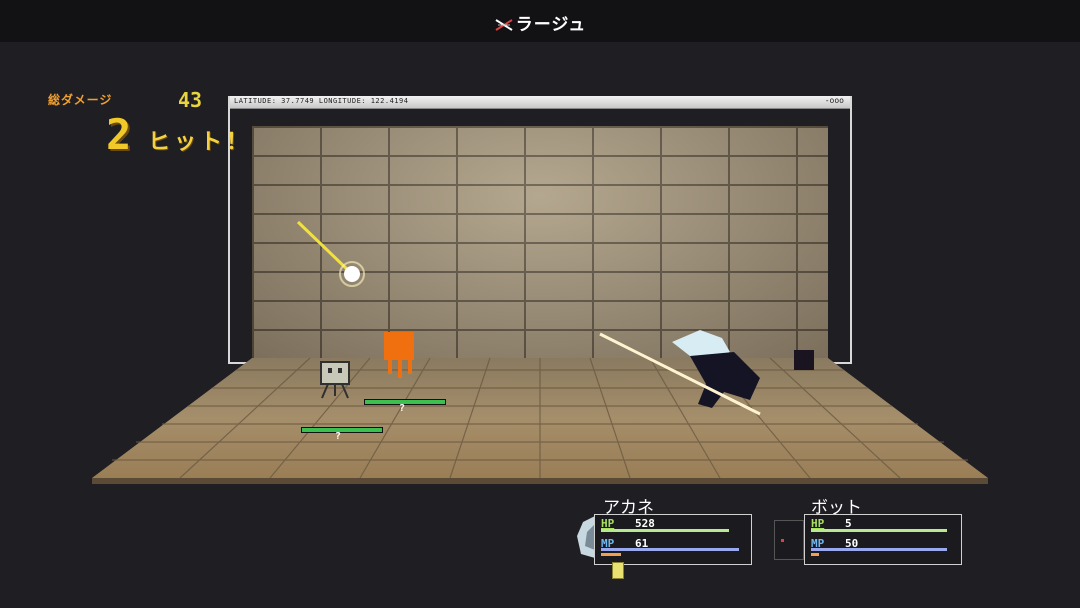 The image size is (1080, 608). What do you see at coordinates (540, 481) in the screenshot?
I see `floor-edge` at bounding box center [540, 481].